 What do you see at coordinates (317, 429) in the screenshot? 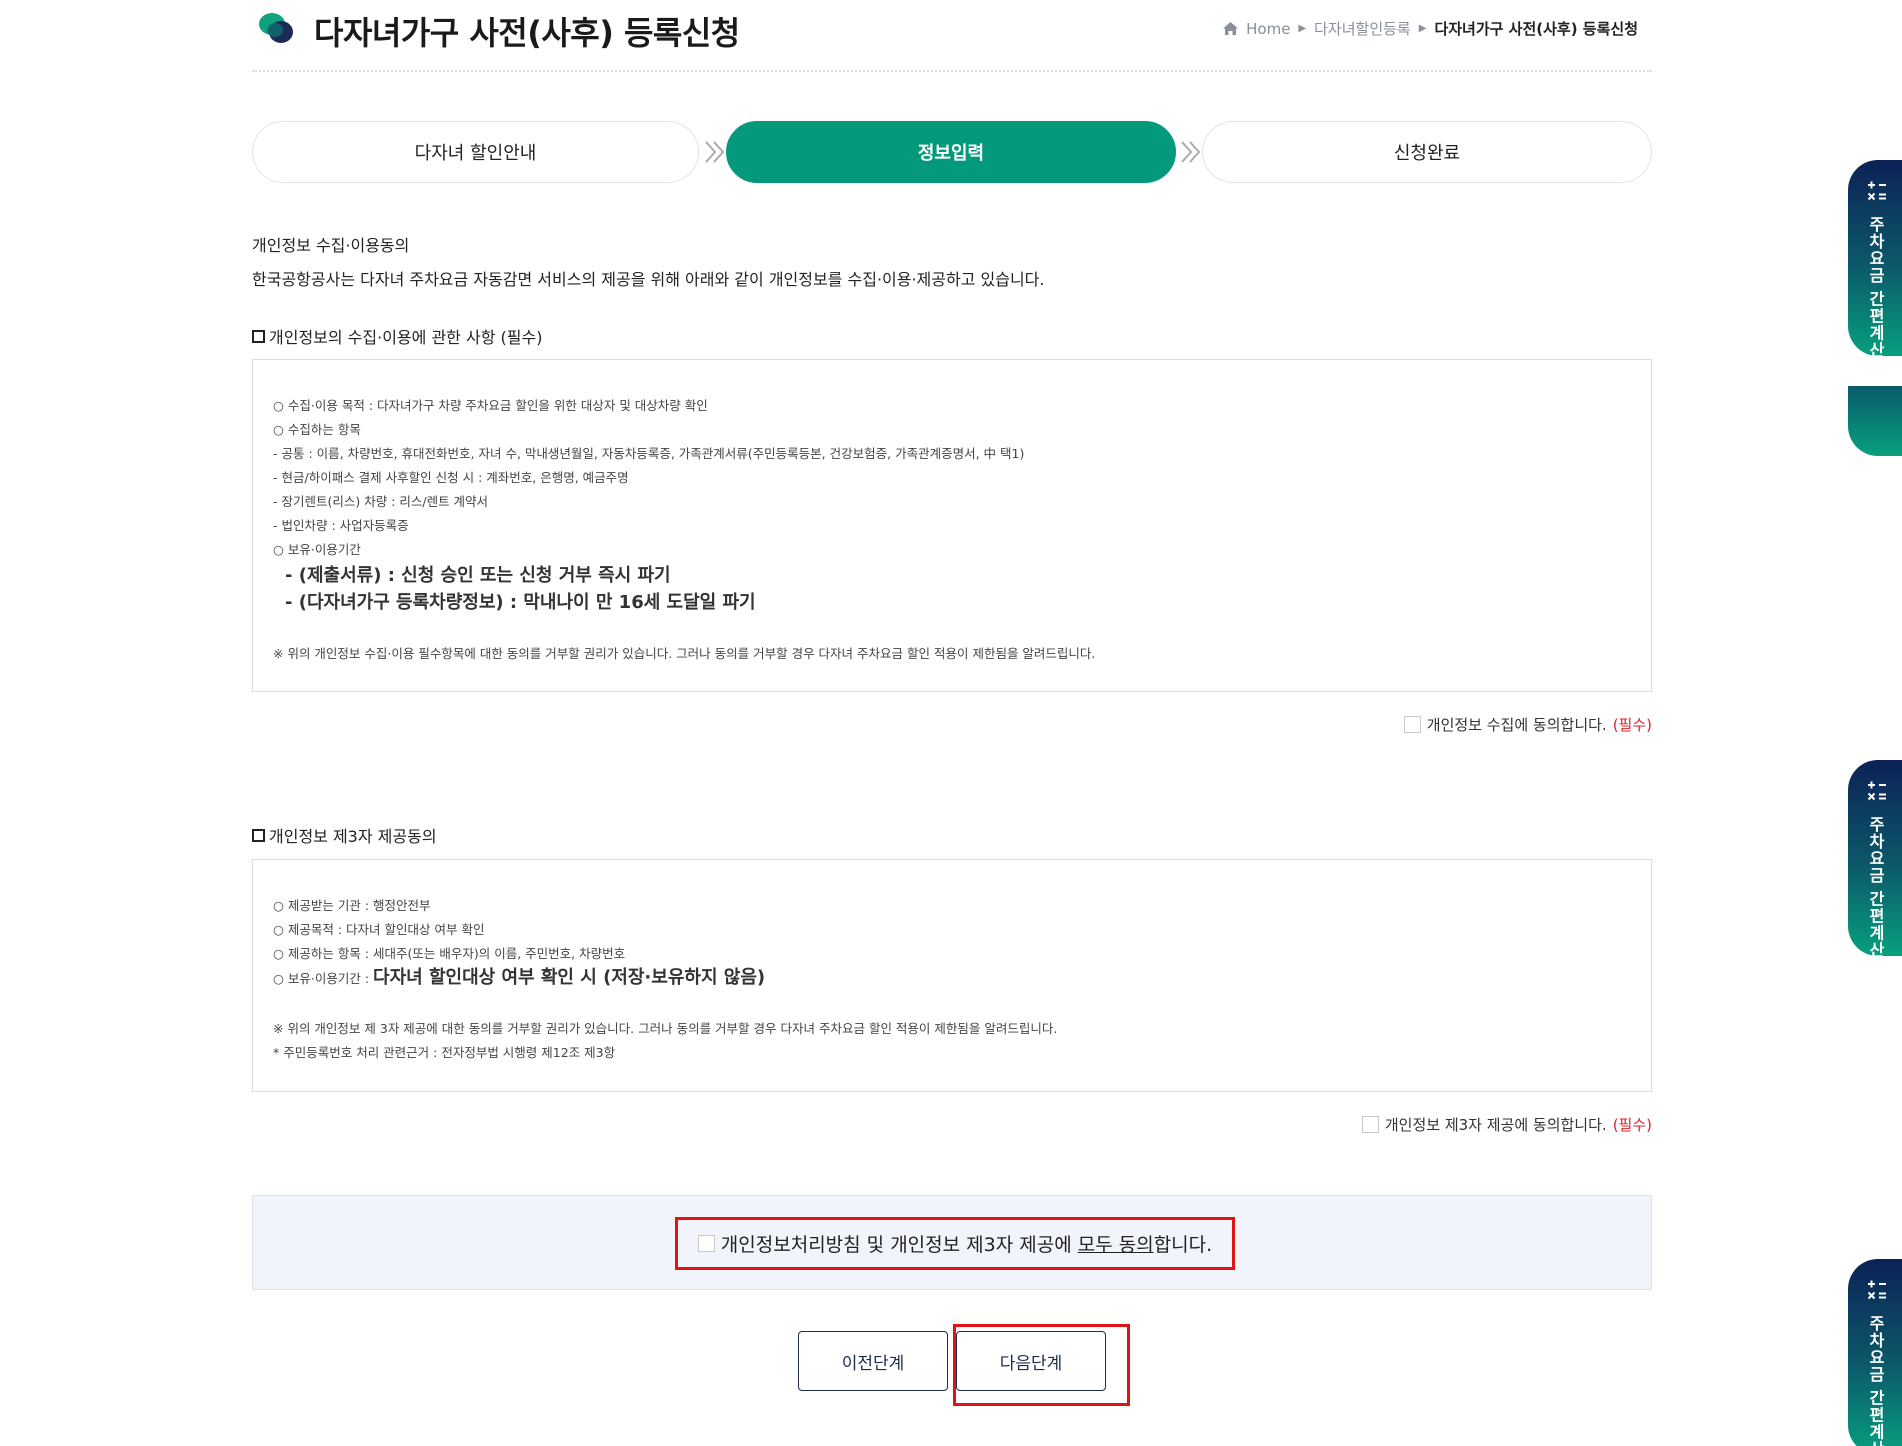
I see `terms-line: ○ 수집하는 항목` at bounding box center [317, 429].